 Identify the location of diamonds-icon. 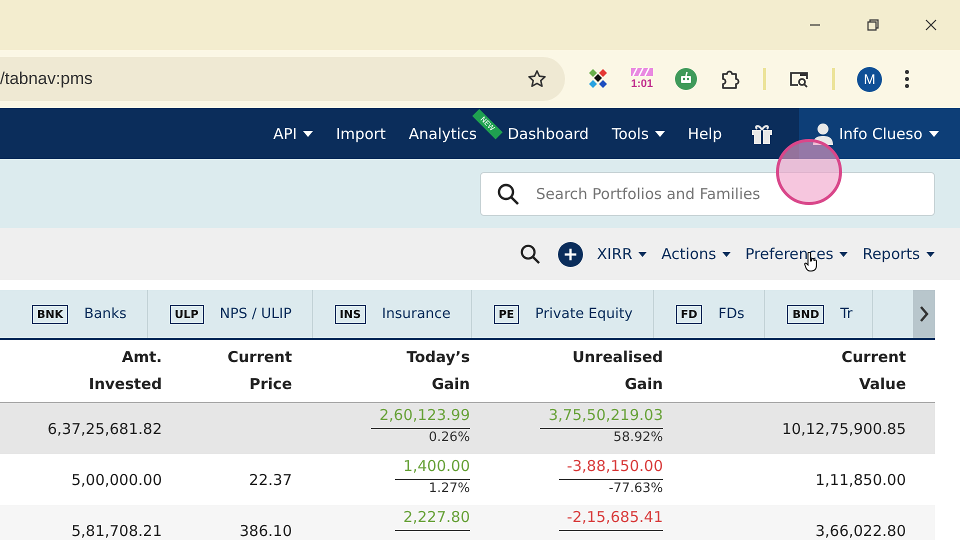
(598, 79).